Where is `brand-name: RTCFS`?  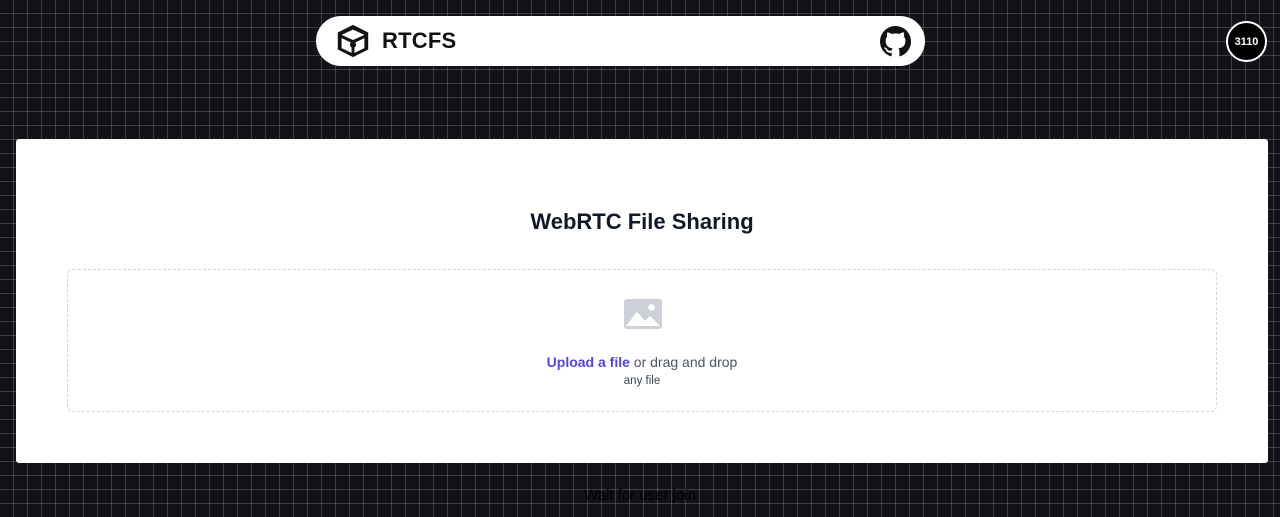
brand-name: RTCFS is located at coordinates (419, 40).